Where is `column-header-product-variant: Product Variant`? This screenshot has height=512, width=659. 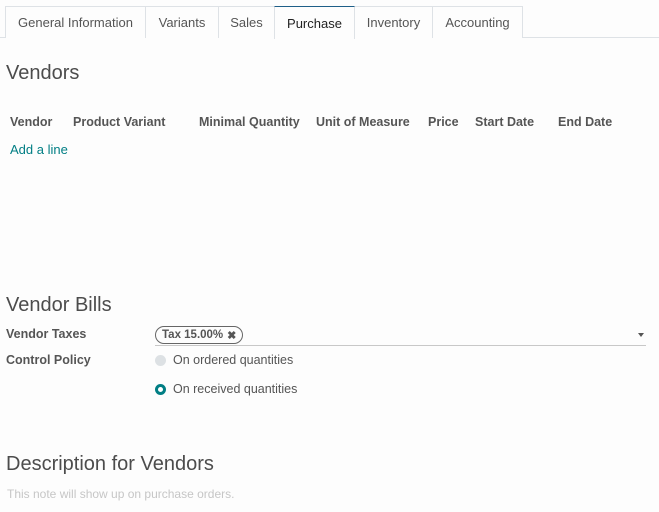
column-header-product-variant: Product Variant is located at coordinates (119, 122).